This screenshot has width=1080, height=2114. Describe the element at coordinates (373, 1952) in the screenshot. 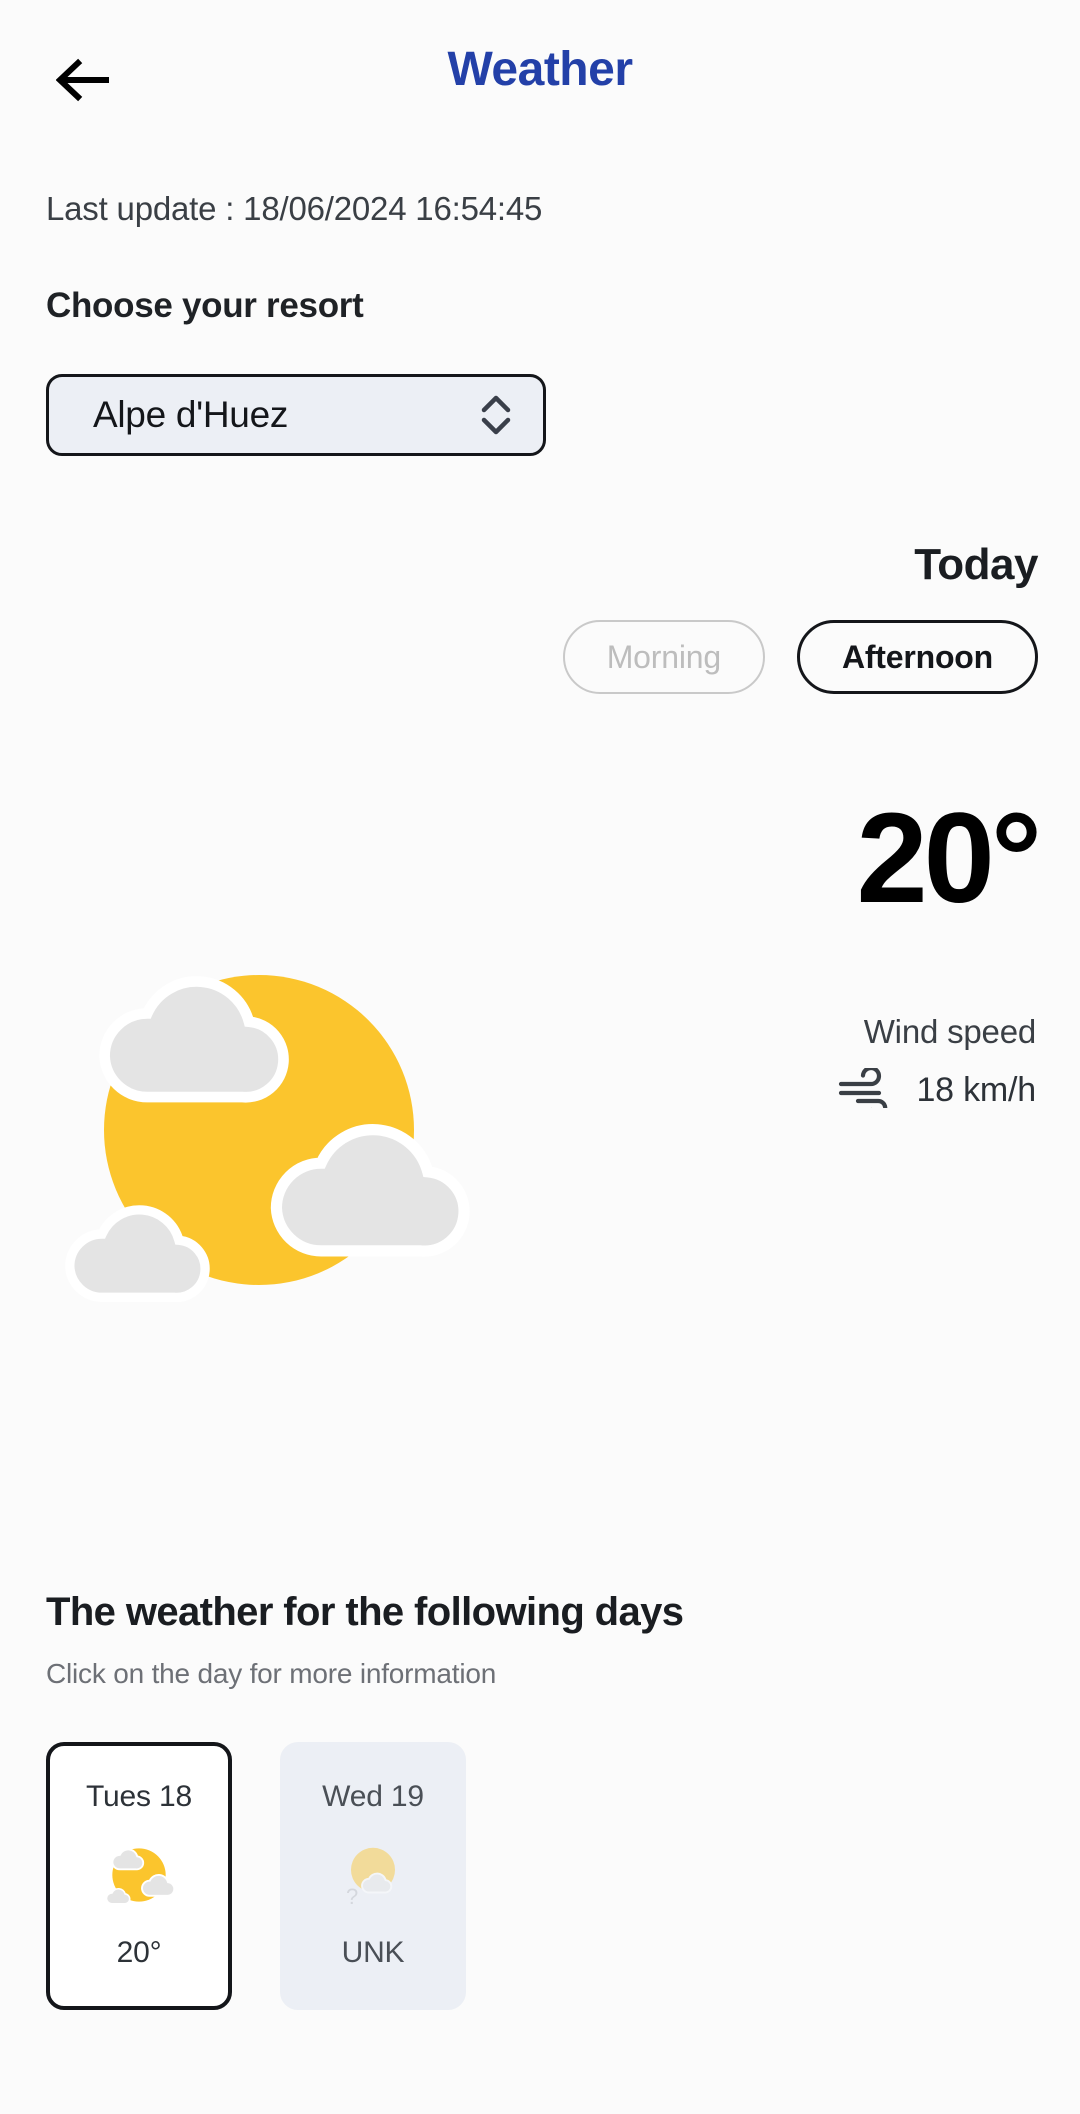

I see `day-card-temp: UNK` at that location.